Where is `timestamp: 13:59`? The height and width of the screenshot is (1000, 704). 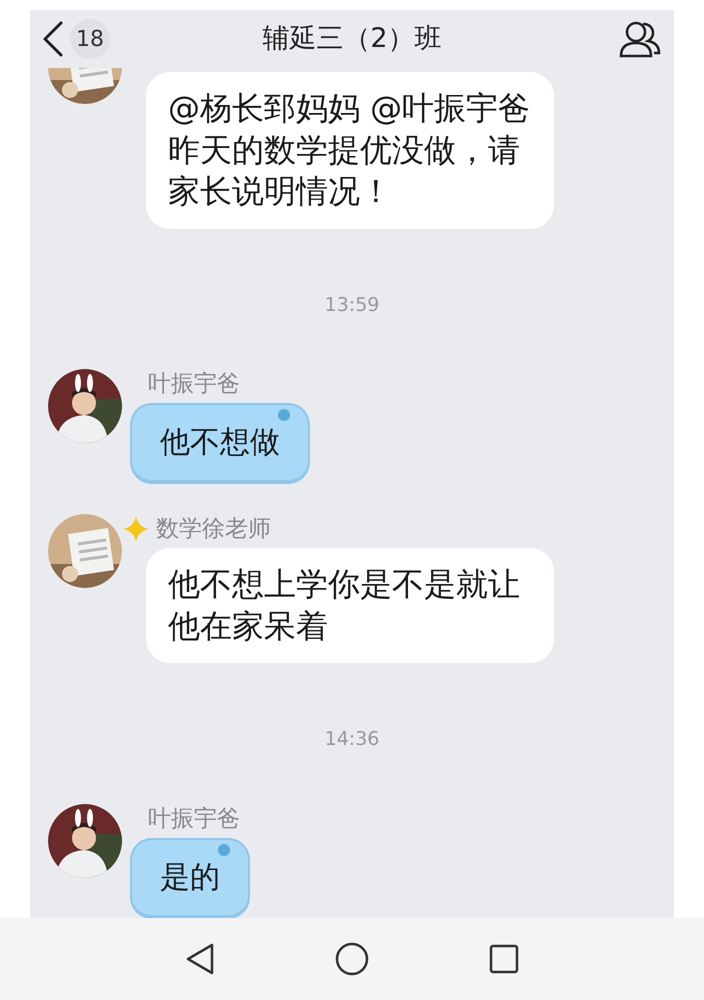
timestamp: 13:59 is located at coordinates (352, 305).